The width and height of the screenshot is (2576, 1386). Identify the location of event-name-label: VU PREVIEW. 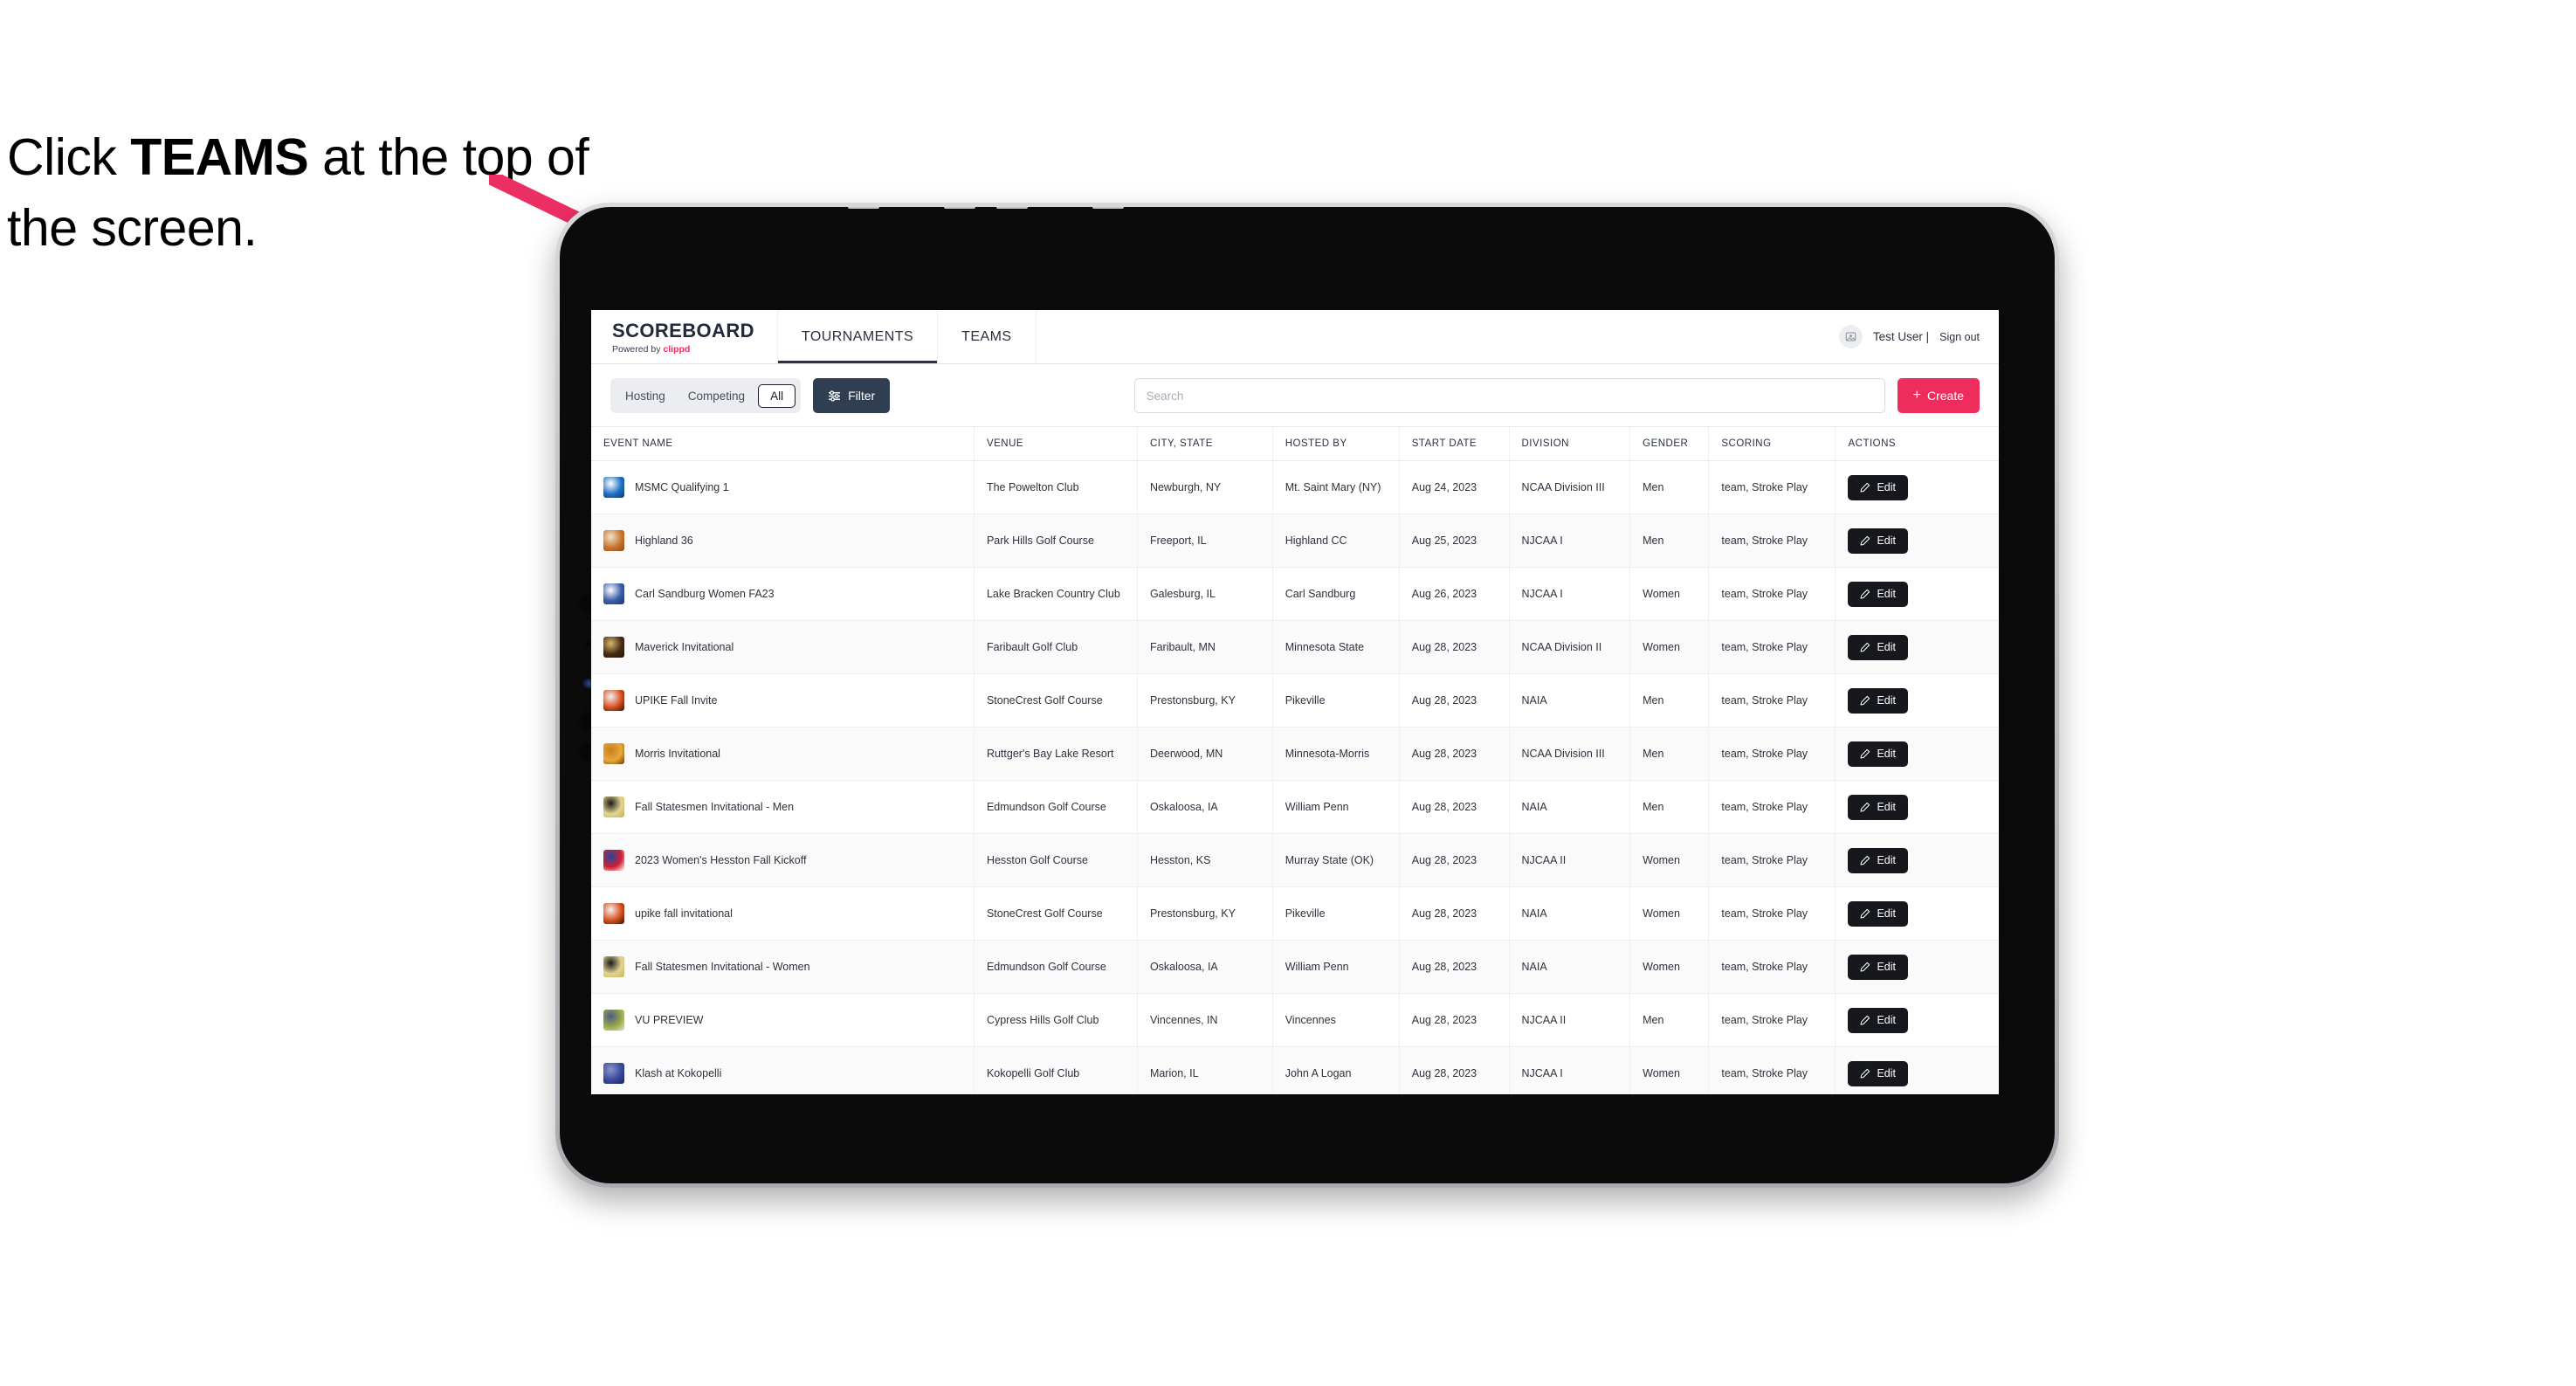
(669, 1020).